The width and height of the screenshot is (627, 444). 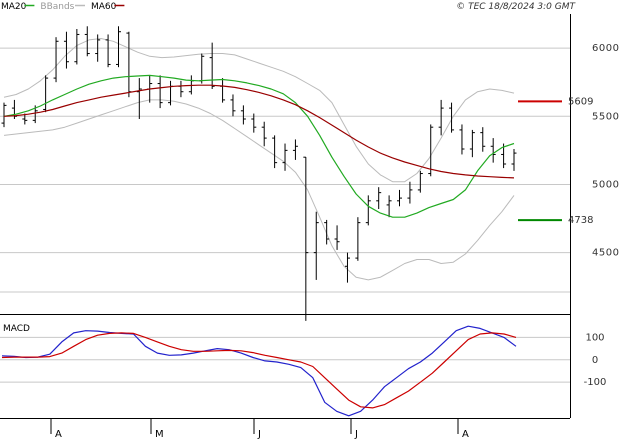 What do you see at coordinates (605, 253) in the screenshot?
I see `price-tick-label: 4500` at bounding box center [605, 253].